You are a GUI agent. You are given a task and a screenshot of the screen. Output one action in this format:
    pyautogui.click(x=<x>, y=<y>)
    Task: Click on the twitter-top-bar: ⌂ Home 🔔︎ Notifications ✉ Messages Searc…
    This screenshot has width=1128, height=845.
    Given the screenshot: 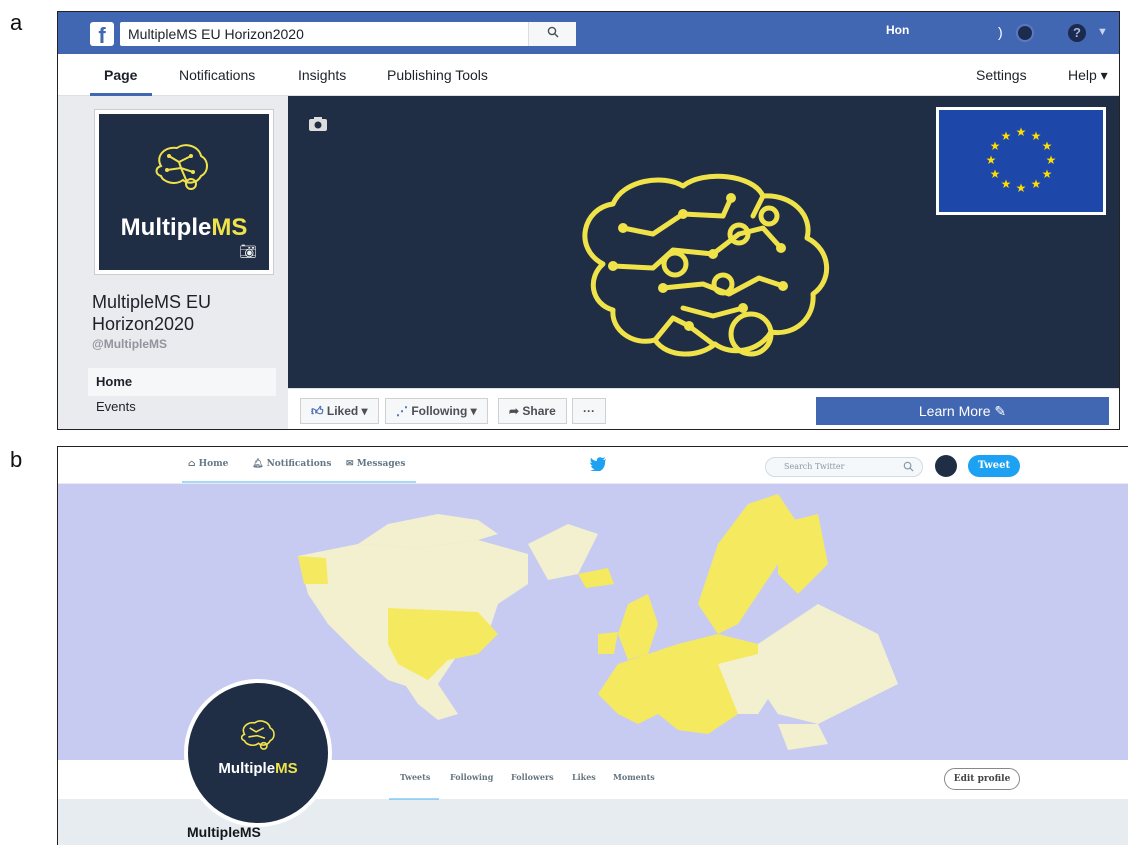 What is the action you would take?
    pyautogui.click(x=593, y=465)
    